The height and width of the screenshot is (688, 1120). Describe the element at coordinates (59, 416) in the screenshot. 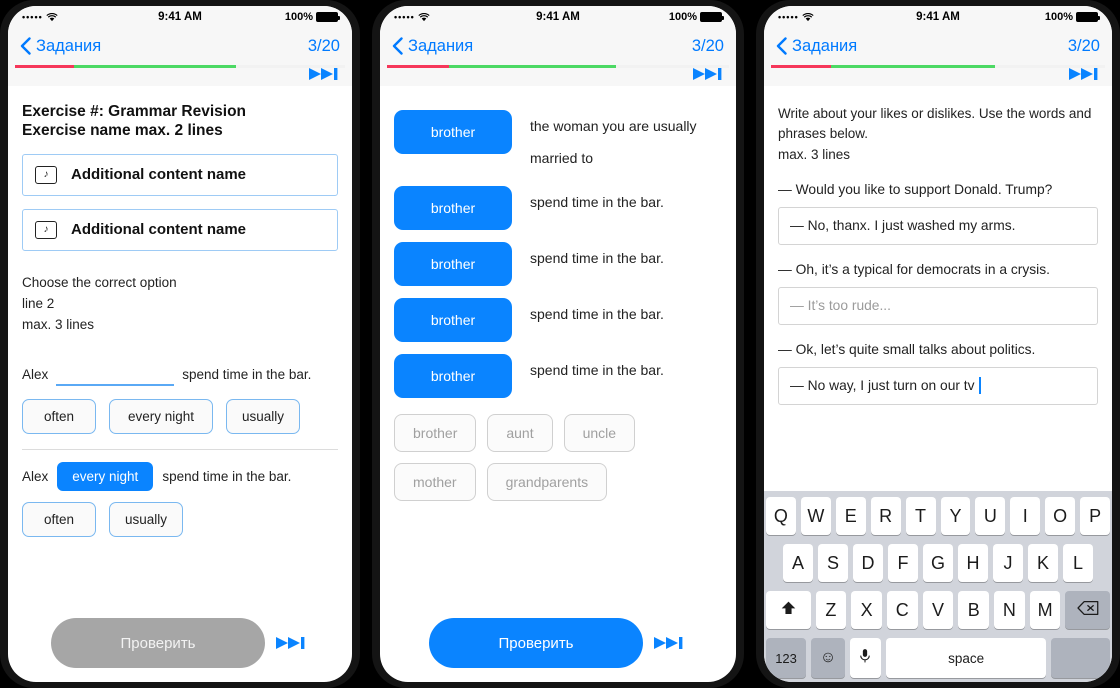

I see `option-chip-often-1: often` at that location.